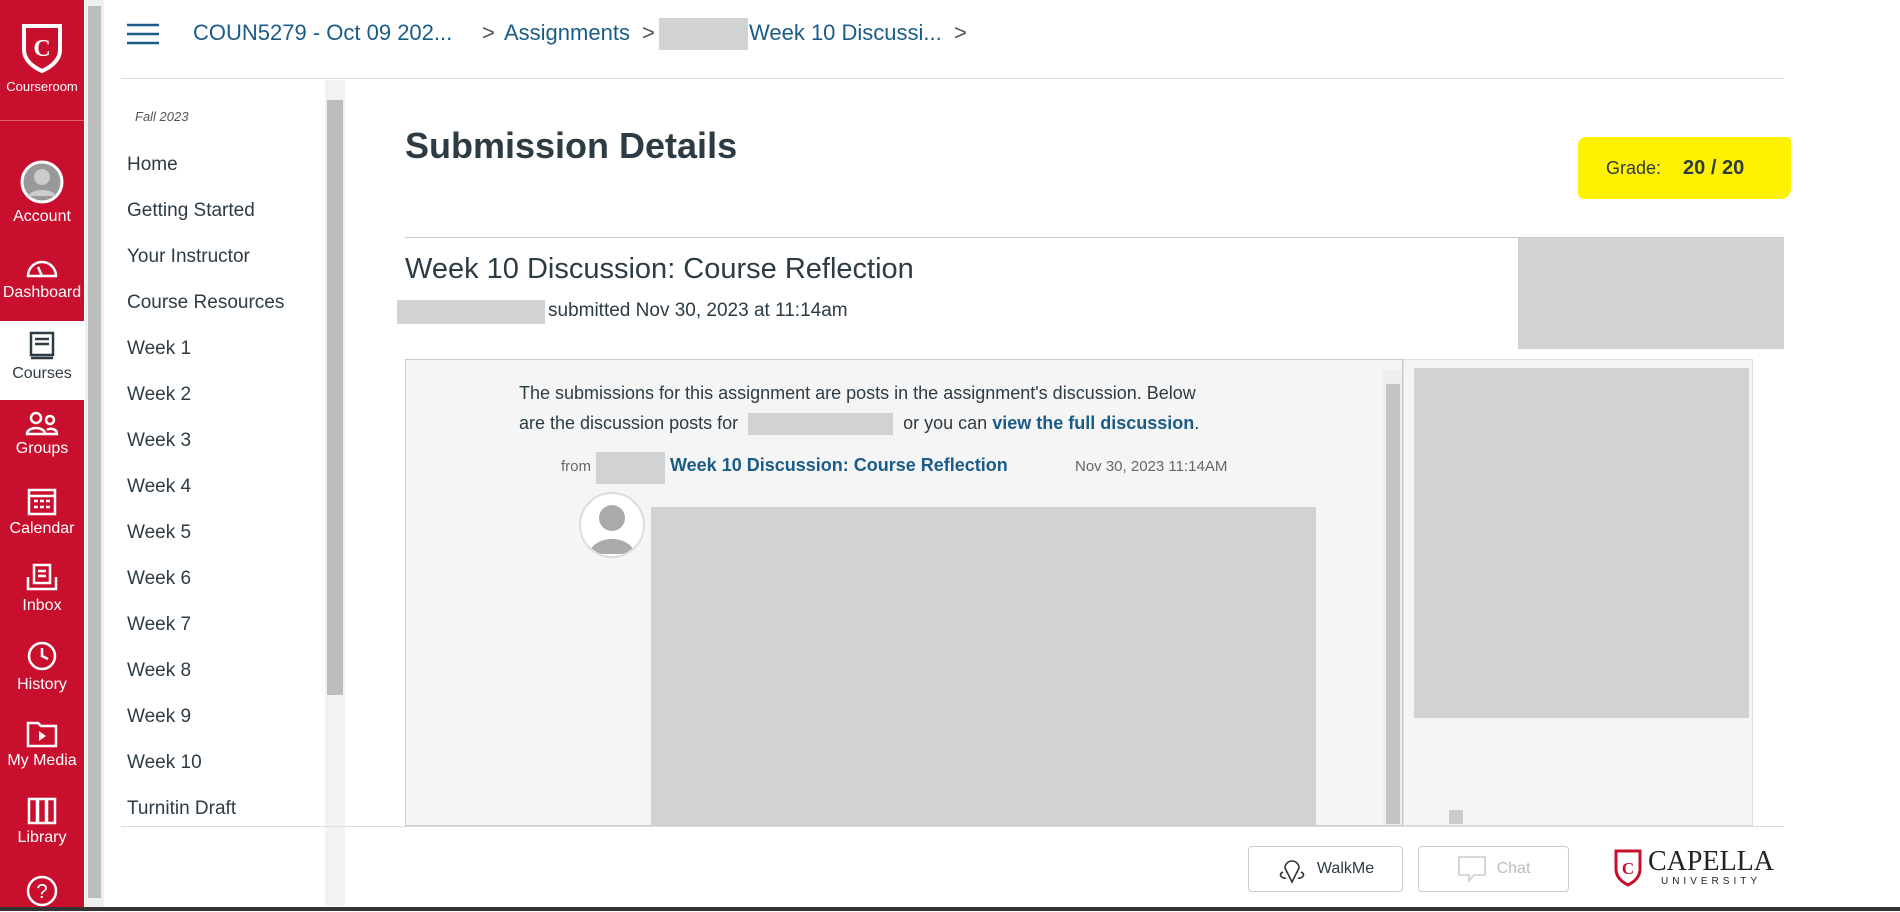 This screenshot has height=912, width=1900. Describe the element at coordinates (567, 33) in the screenshot. I see `breadcrumb-assignments: Assignments` at that location.